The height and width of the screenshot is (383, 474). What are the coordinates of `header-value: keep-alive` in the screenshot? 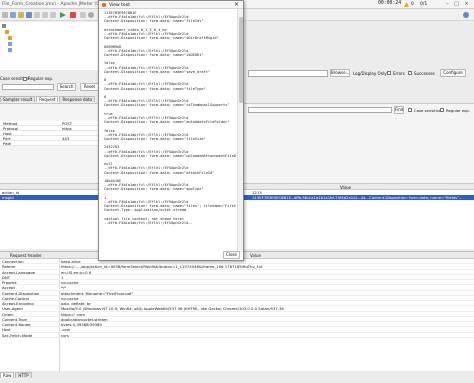 It's located at (71, 261).